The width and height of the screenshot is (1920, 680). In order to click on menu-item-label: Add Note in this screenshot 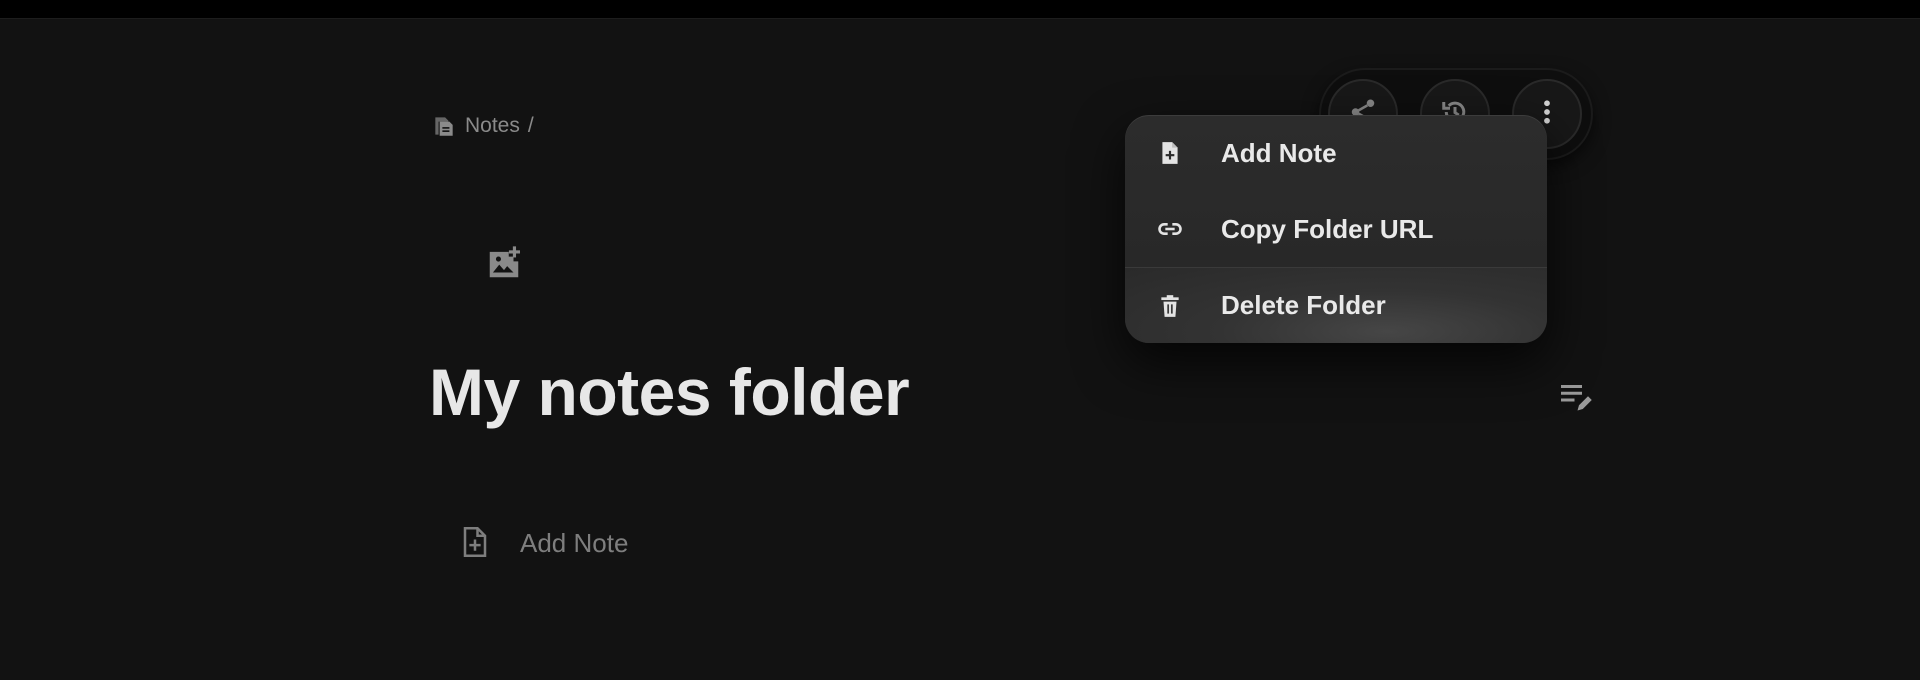, I will do `click(1279, 152)`.